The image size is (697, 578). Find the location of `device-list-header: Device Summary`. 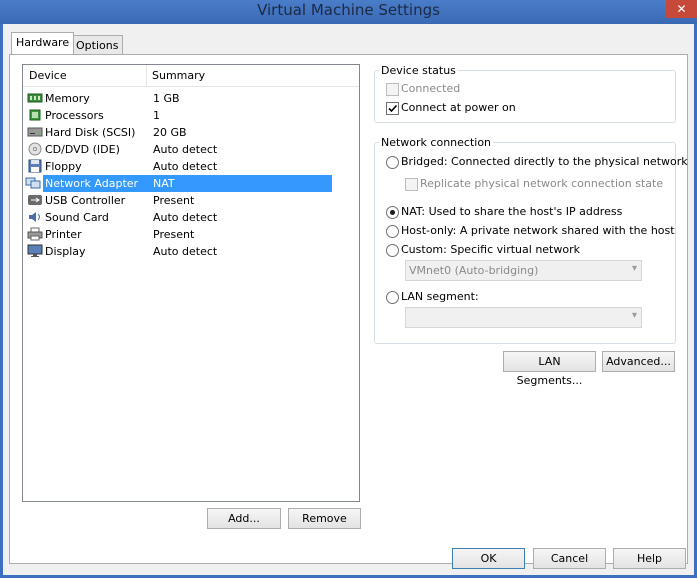

device-list-header: Device Summary is located at coordinates (191, 76).